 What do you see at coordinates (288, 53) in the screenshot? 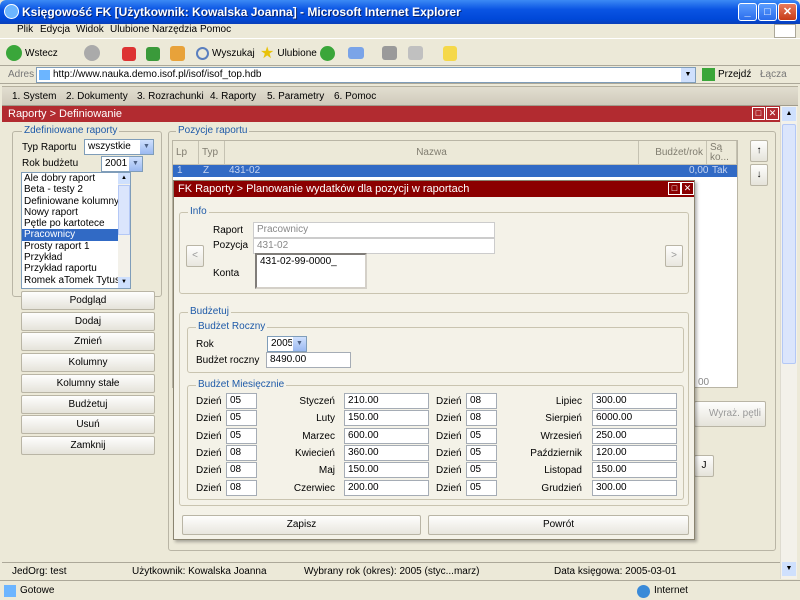
I see `favorites-button: ★ Ulubione` at bounding box center [288, 53].